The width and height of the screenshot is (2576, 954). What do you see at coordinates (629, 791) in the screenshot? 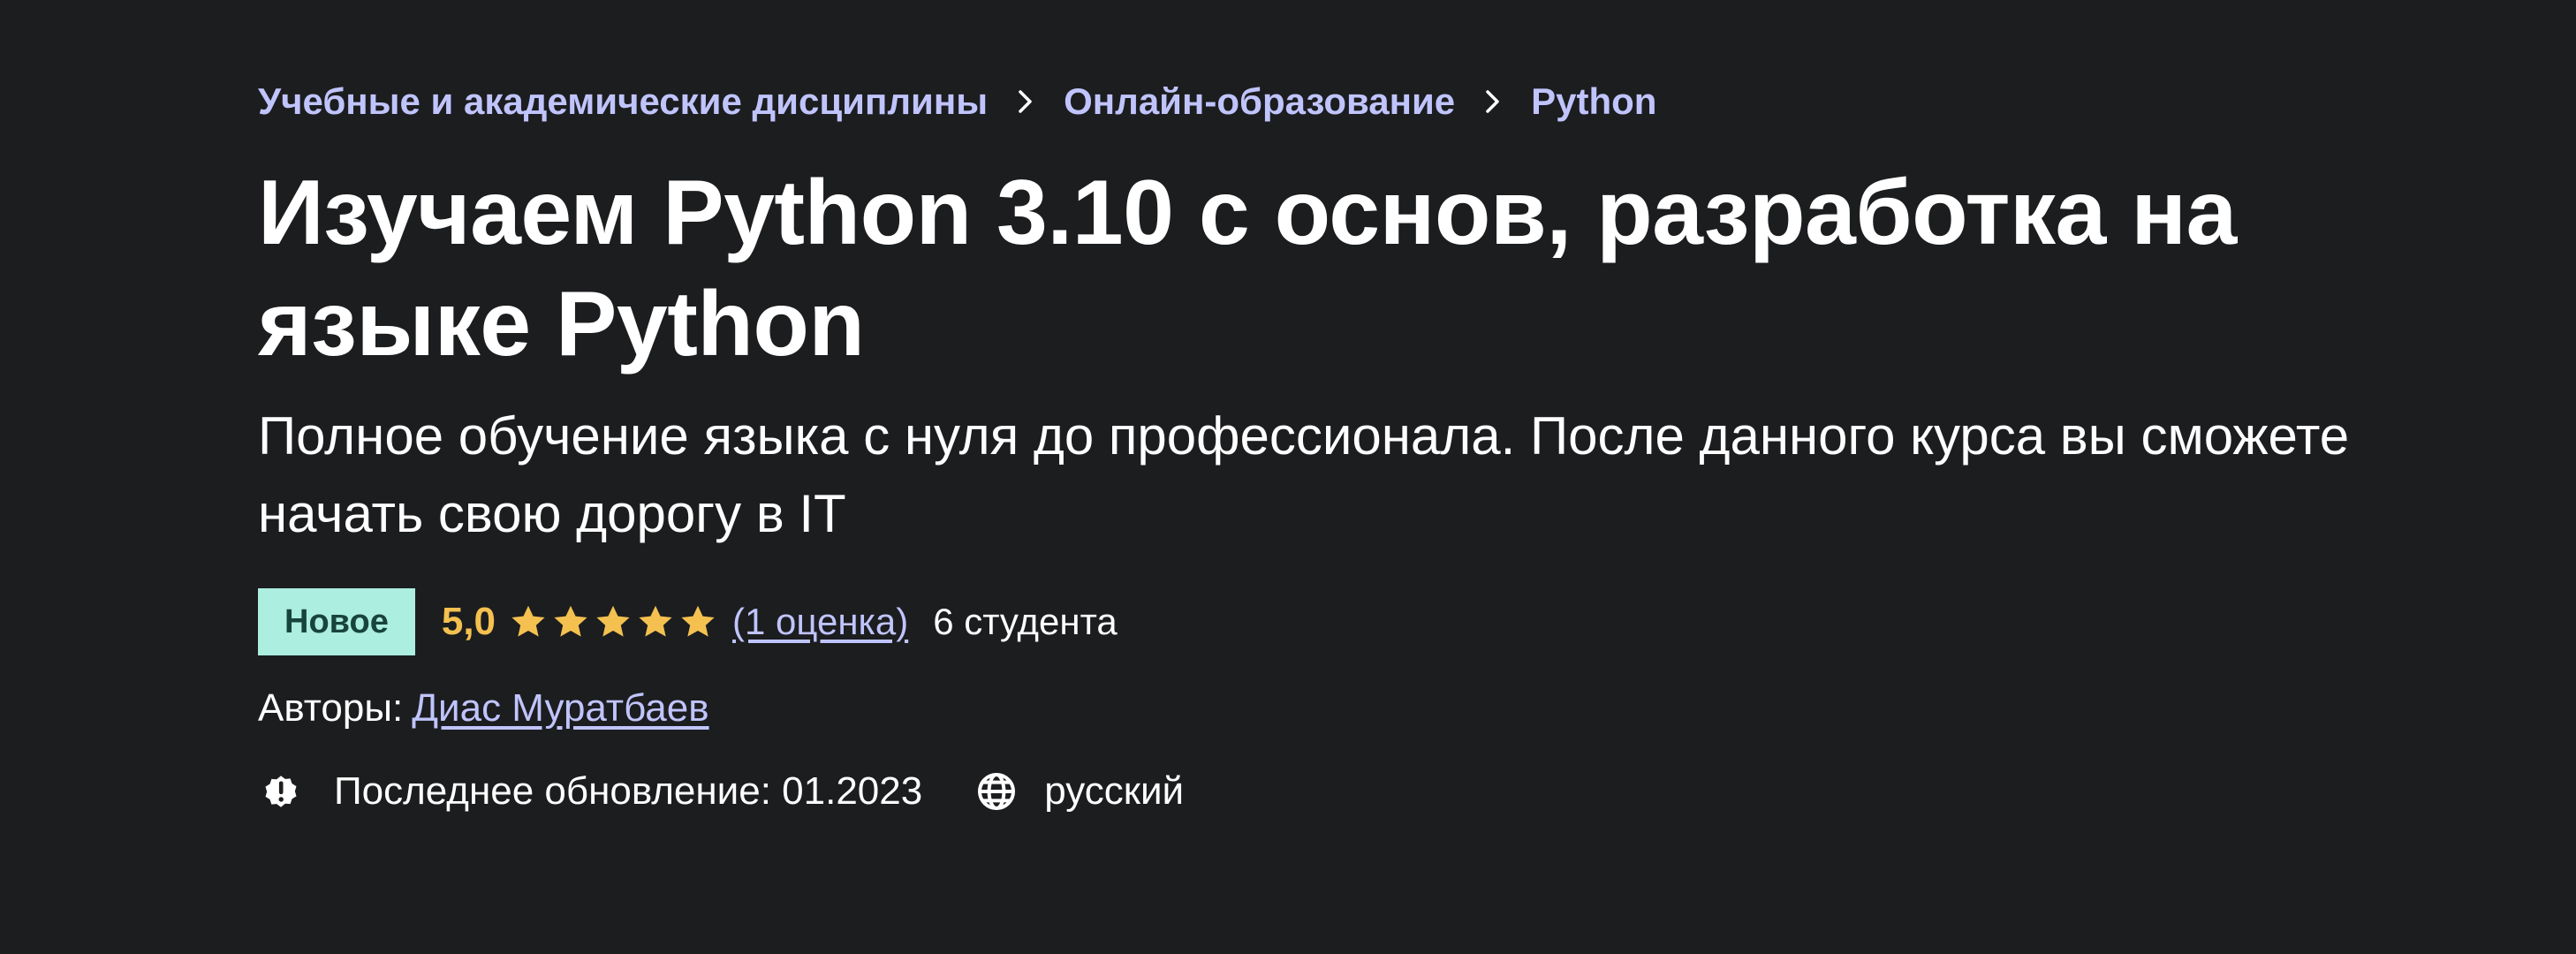
I see `last-updated: Последнее обновление: 01.2023` at bounding box center [629, 791].